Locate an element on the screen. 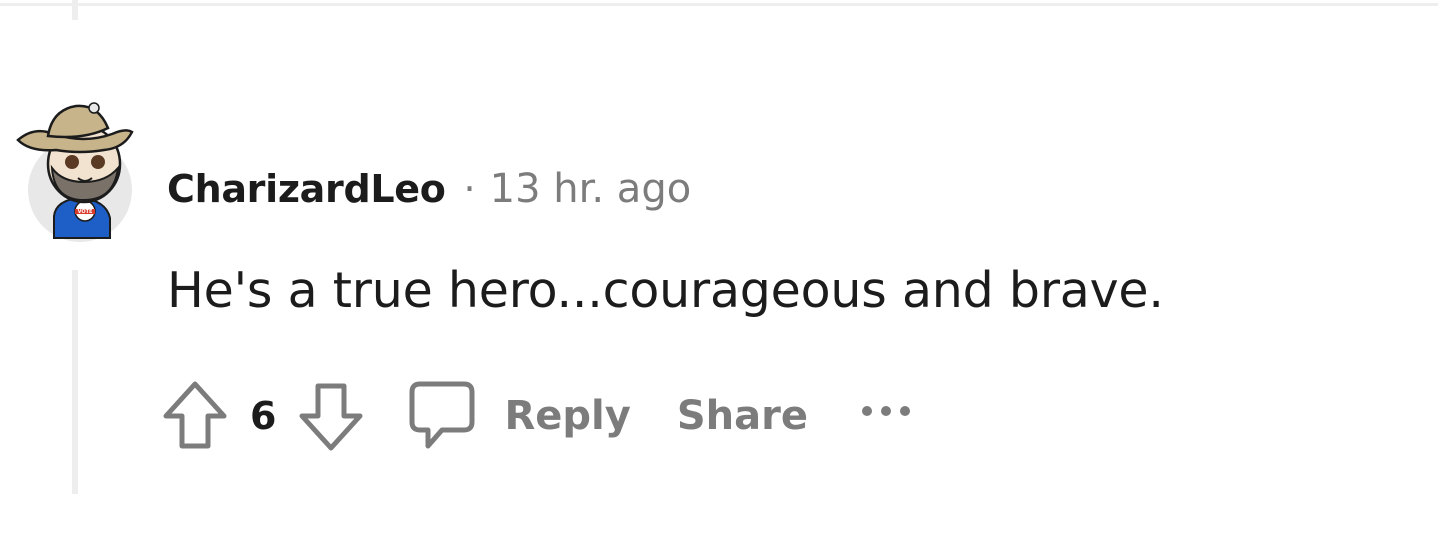 The width and height of the screenshot is (1438, 536). comment-timestamp: 13 hr. ago is located at coordinates (591, 189).